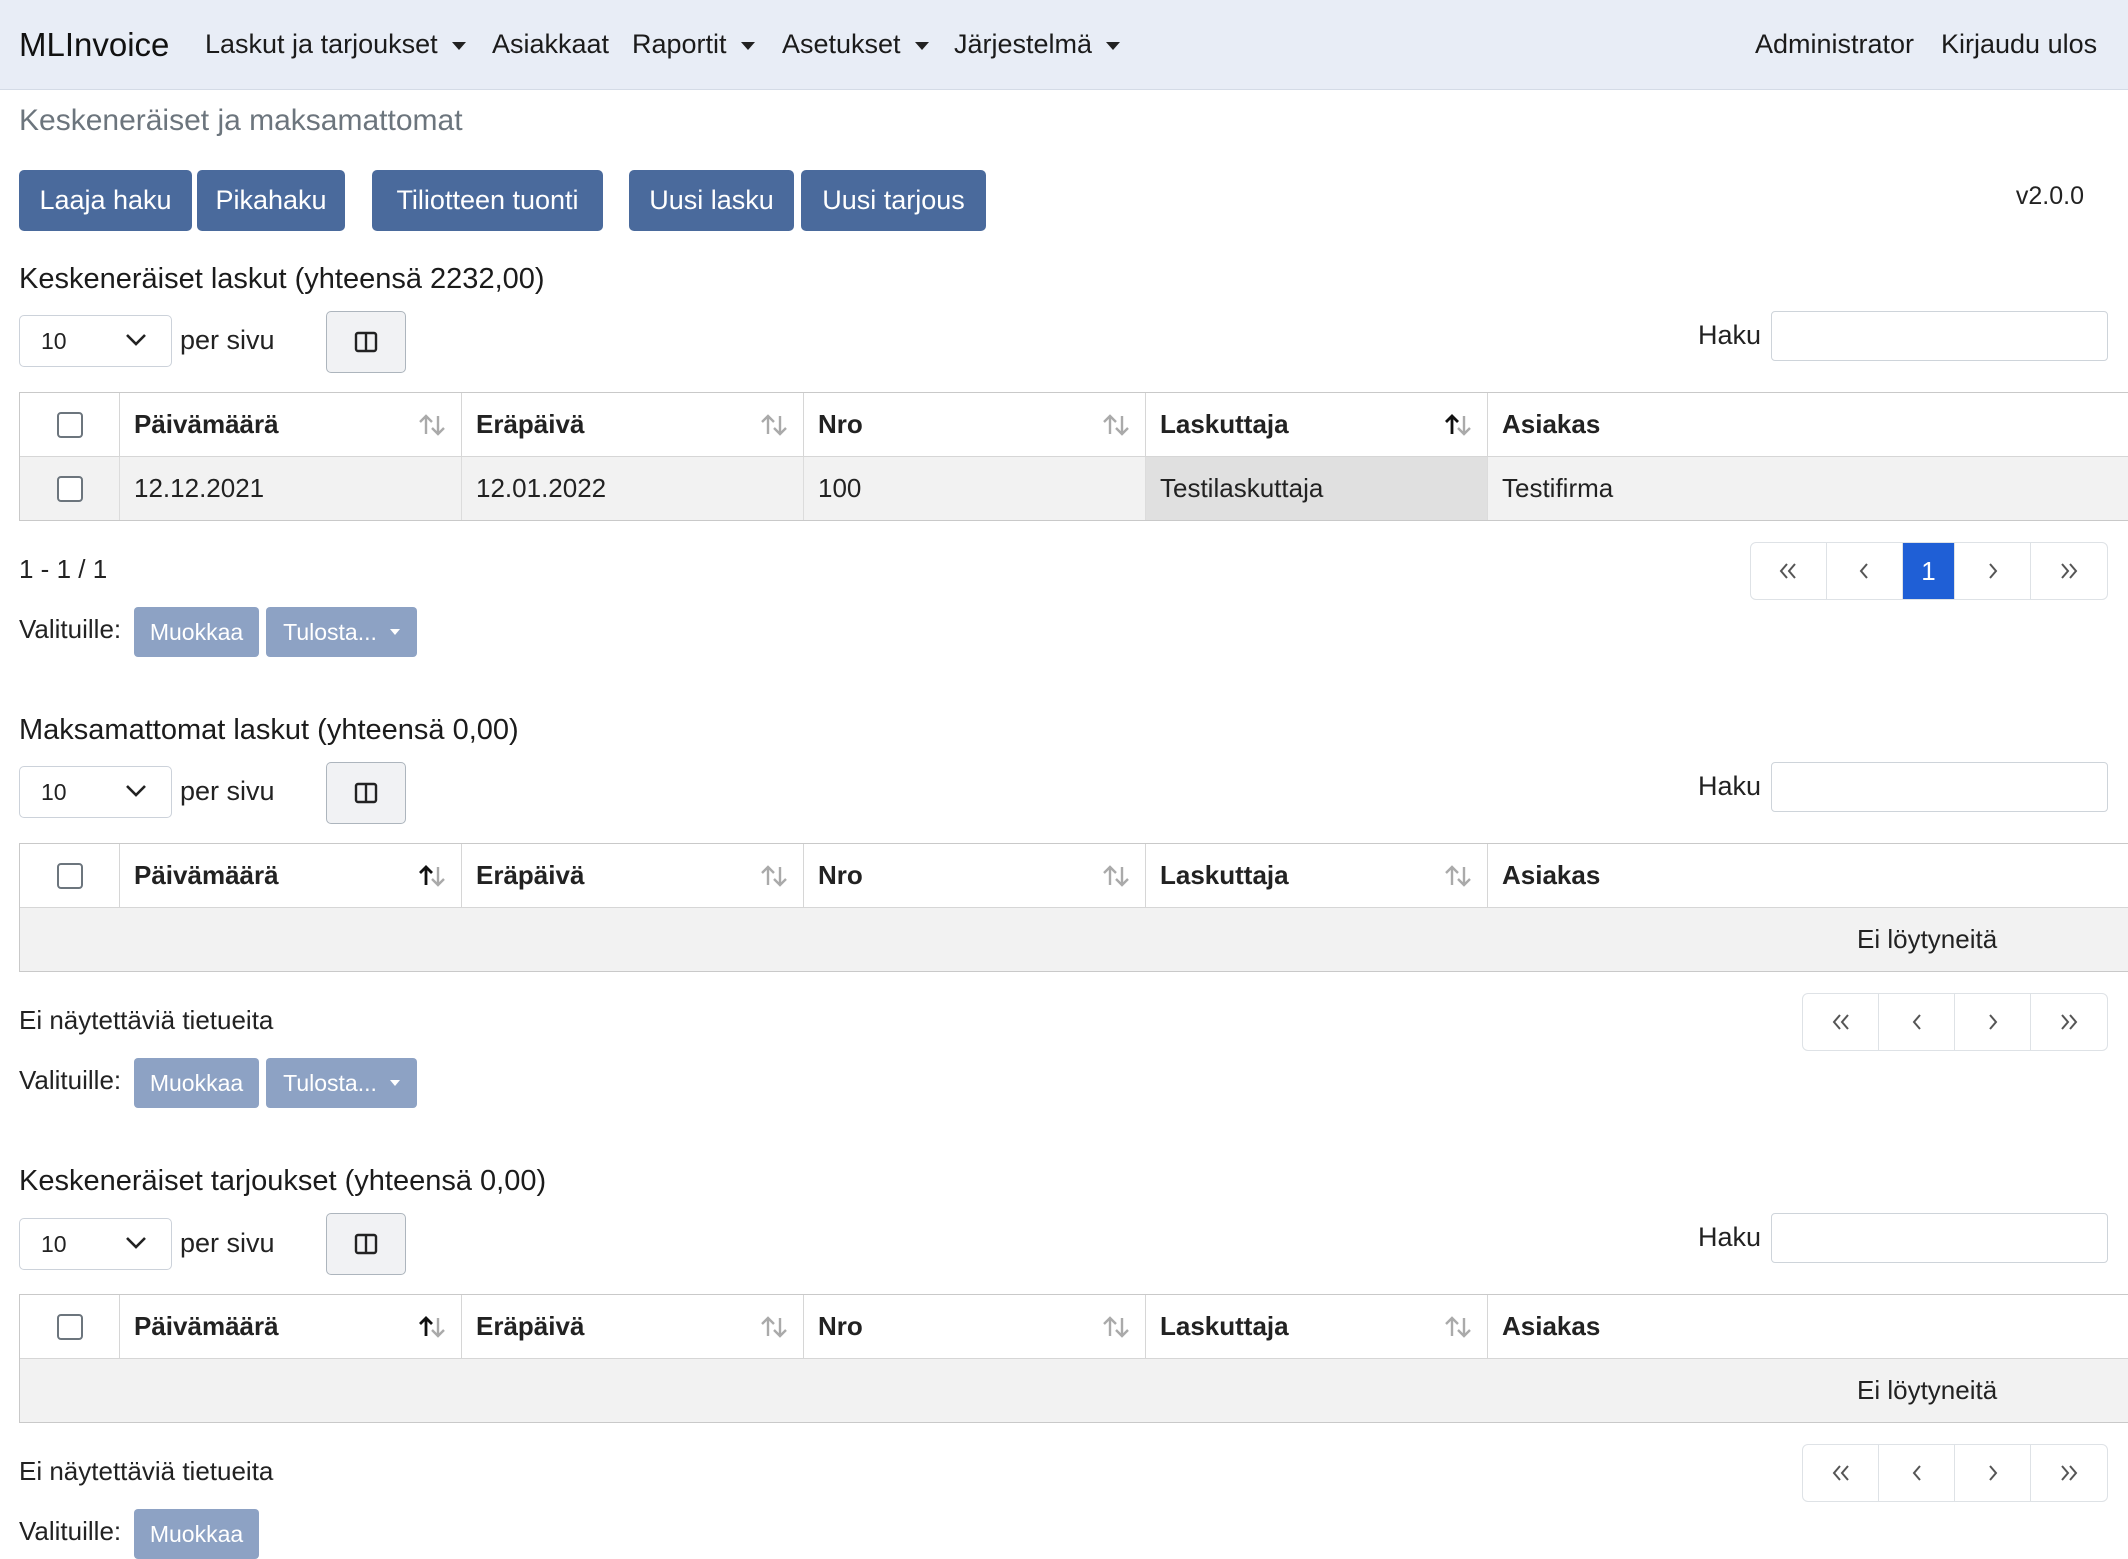 This screenshot has height=1559, width=2128. Describe the element at coordinates (271, 200) in the screenshot. I see `quick-search-button: Pikahaku` at that location.